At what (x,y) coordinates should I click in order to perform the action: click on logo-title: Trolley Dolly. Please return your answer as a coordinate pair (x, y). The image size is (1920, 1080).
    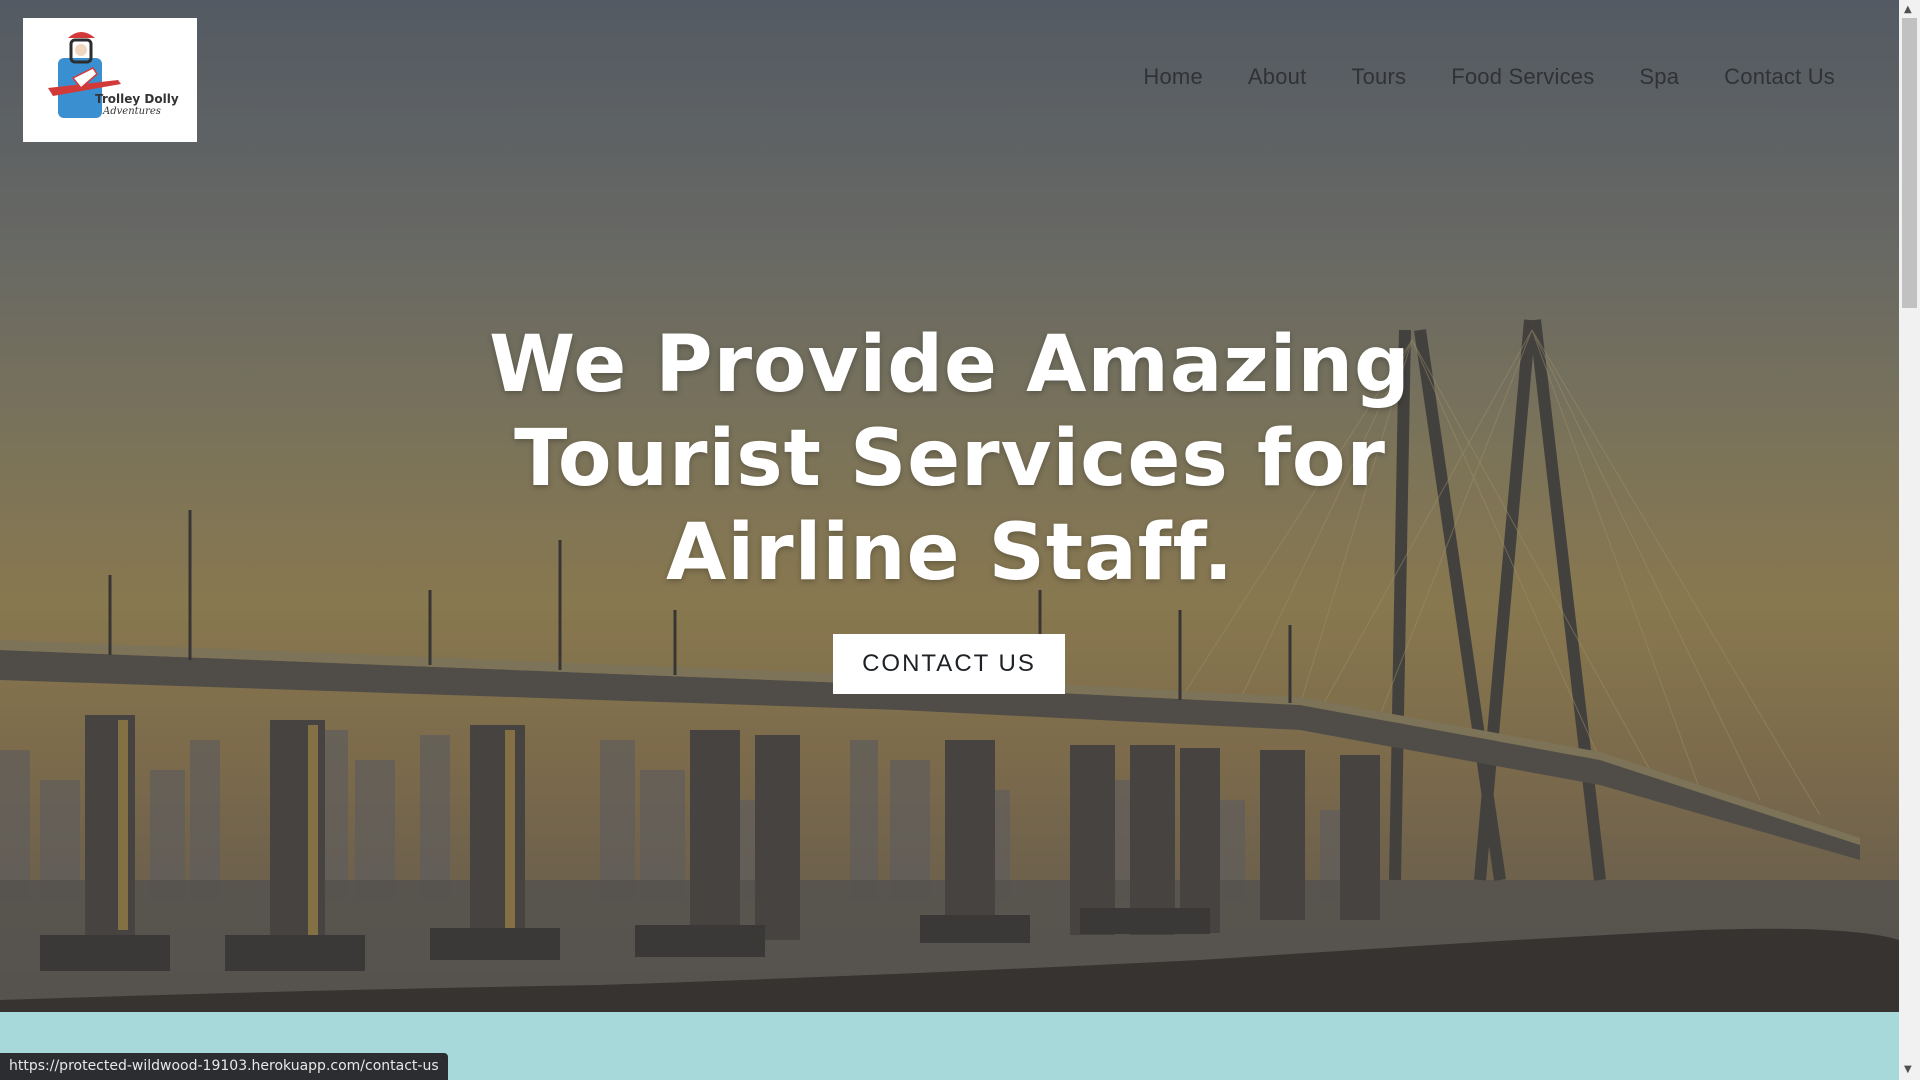
    Looking at the image, I should click on (137, 99).